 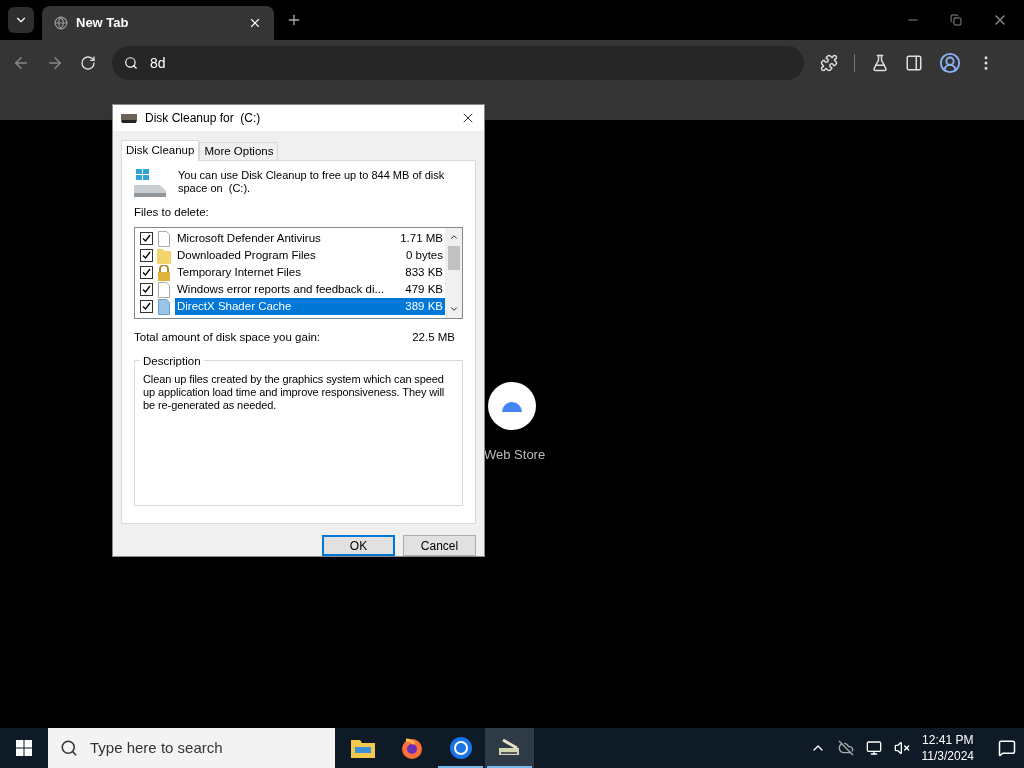 I want to click on store-icon, so click(x=512, y=406).